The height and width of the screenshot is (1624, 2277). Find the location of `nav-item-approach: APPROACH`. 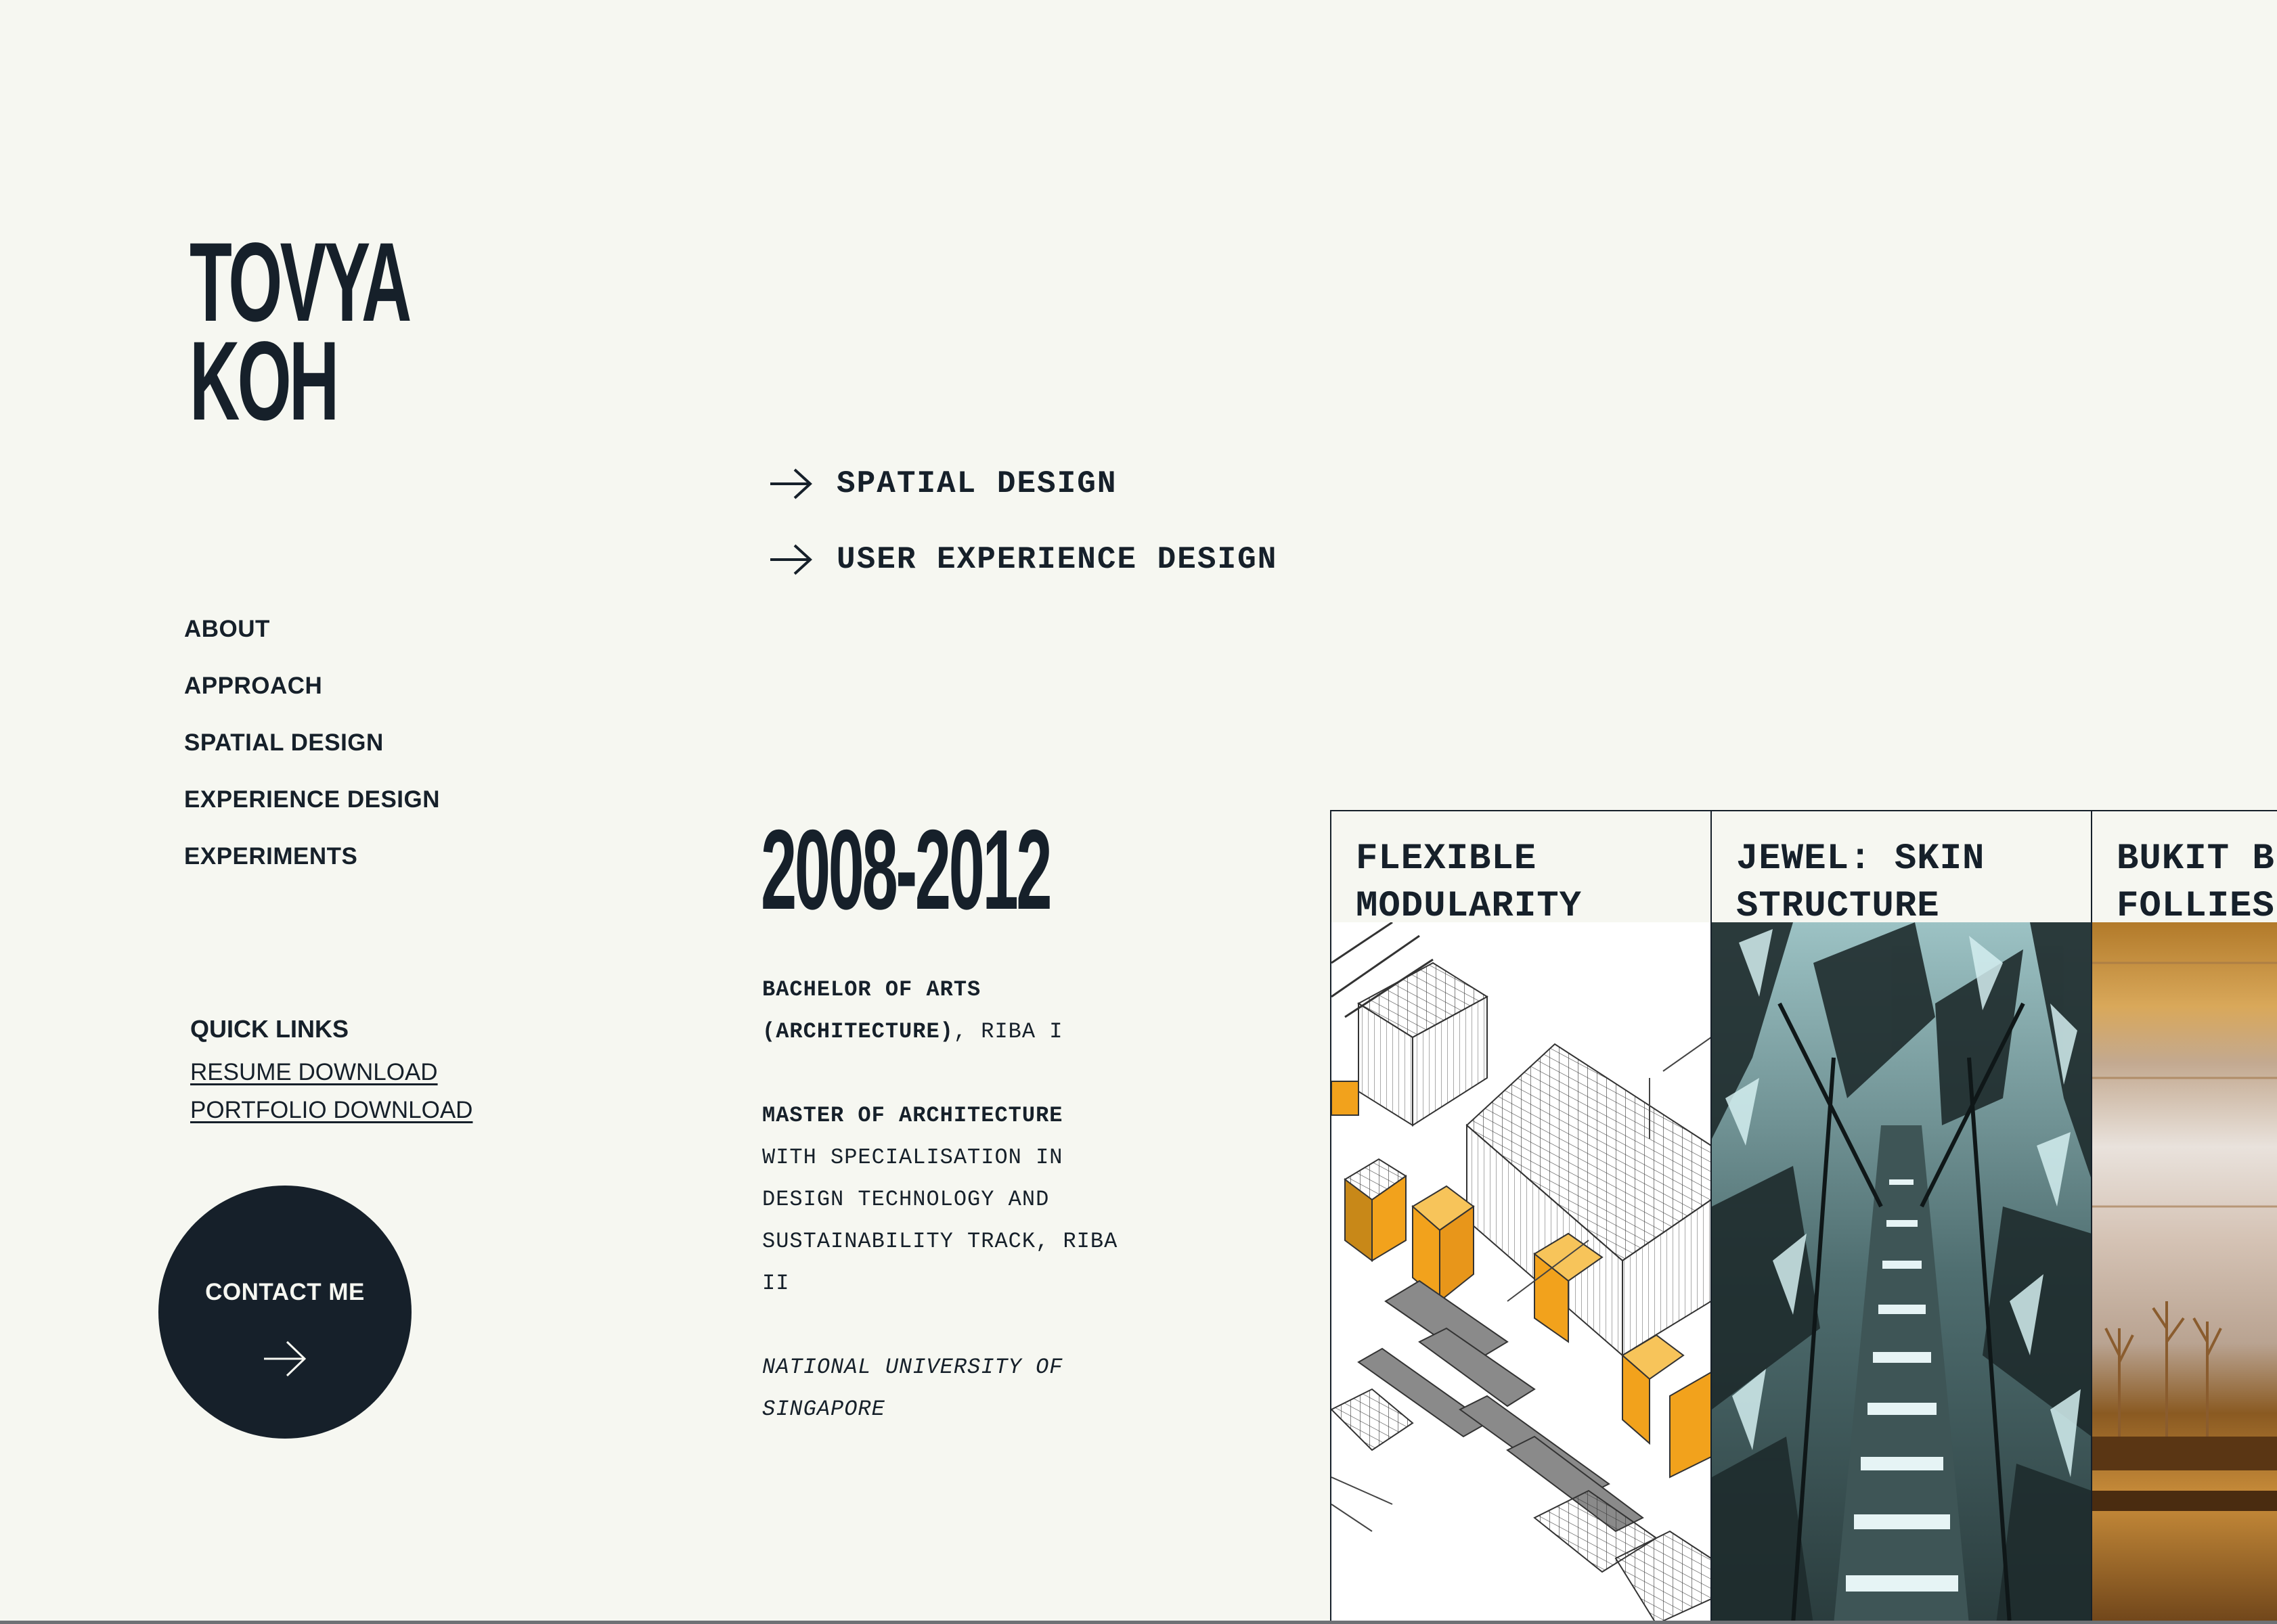

nav-item-approach: APPROACH is located at coordinates (312, 699).